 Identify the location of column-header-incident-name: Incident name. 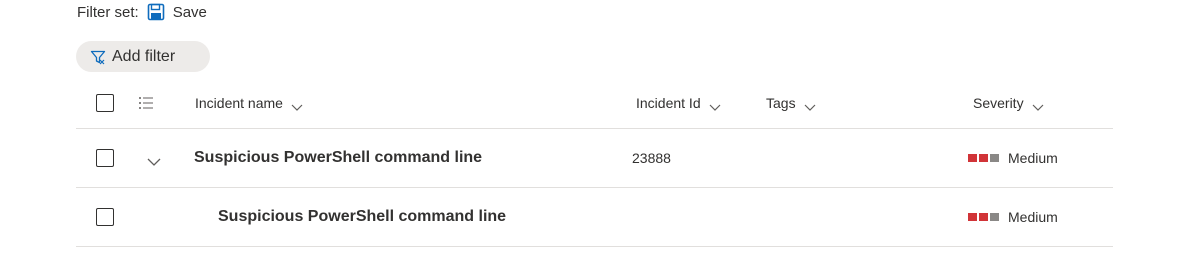
(249, 102).